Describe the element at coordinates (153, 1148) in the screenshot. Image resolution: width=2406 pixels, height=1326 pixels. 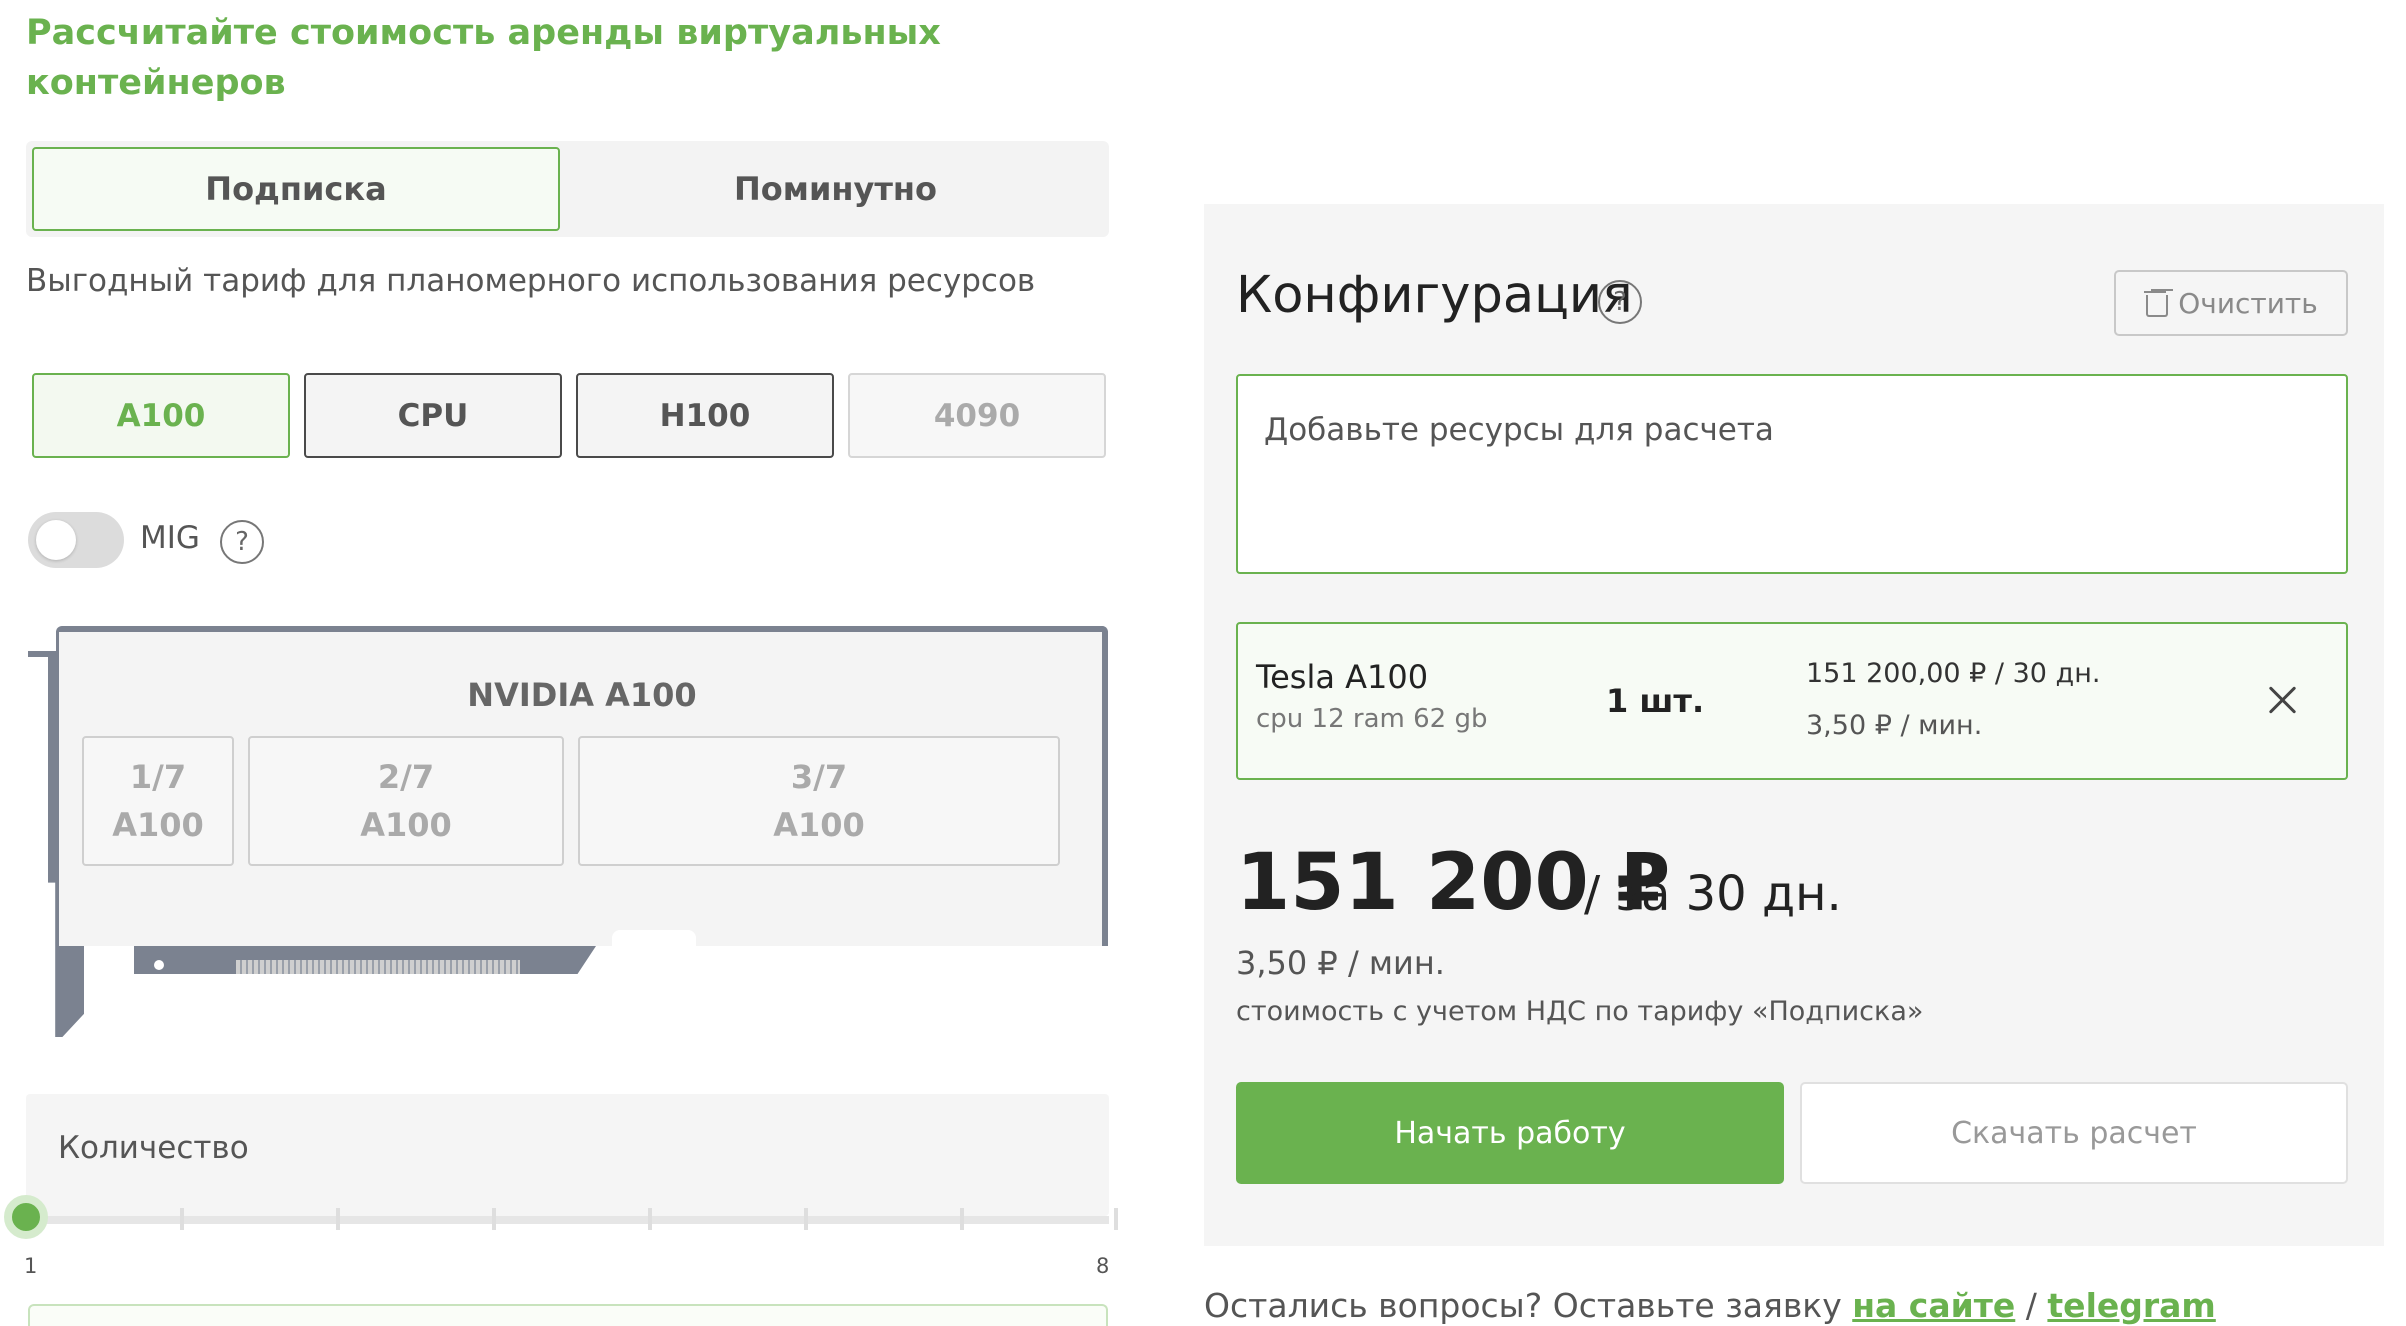
I see `quantity-label: Количество` at that location.